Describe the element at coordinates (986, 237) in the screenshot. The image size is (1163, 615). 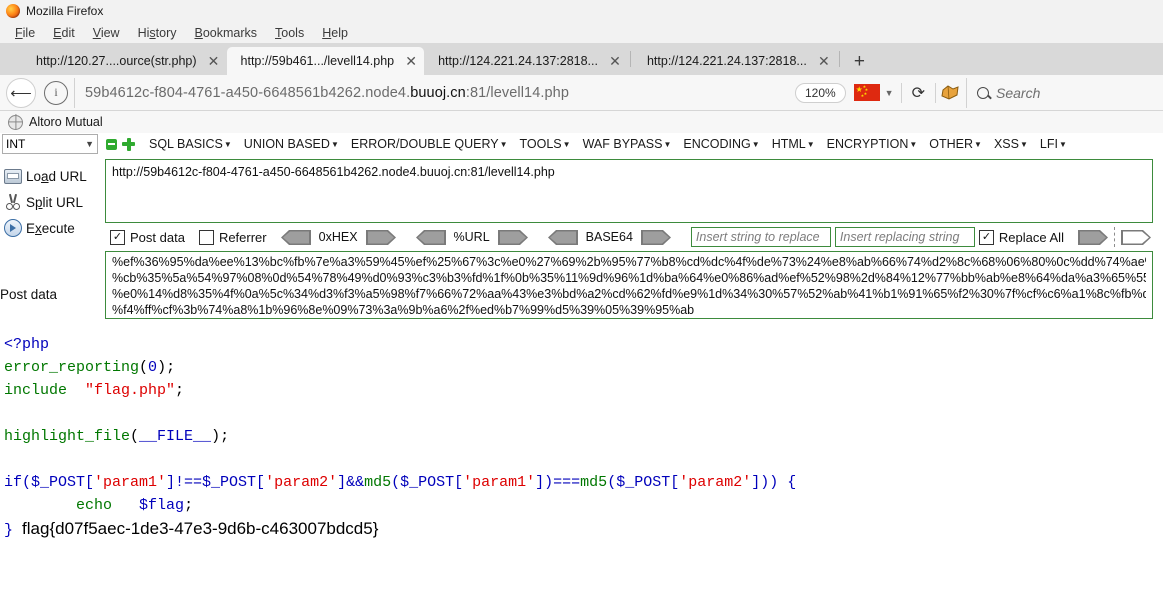
I see `replace-all-checkbox: ✓` at that location.